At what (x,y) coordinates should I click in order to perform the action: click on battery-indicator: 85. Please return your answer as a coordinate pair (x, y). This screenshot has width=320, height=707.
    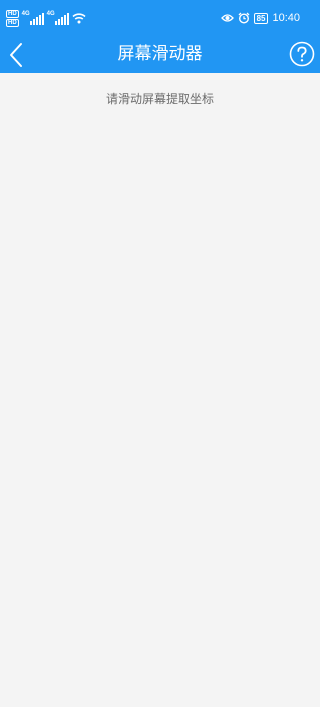
    Looking at the image, I should click on (261, 18).